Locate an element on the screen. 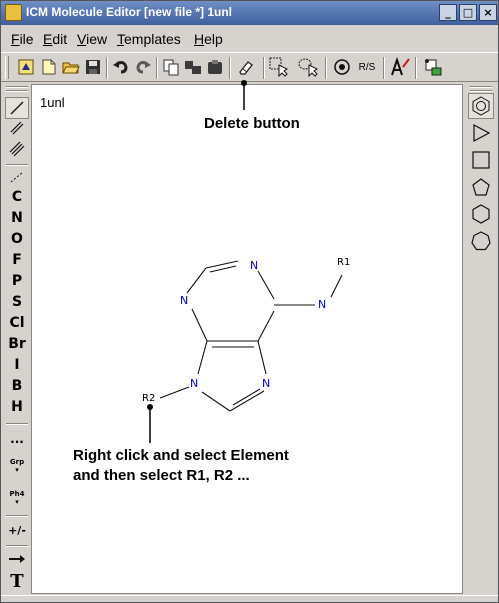  menu-file-label: ile is located at coordinates (26, 39).